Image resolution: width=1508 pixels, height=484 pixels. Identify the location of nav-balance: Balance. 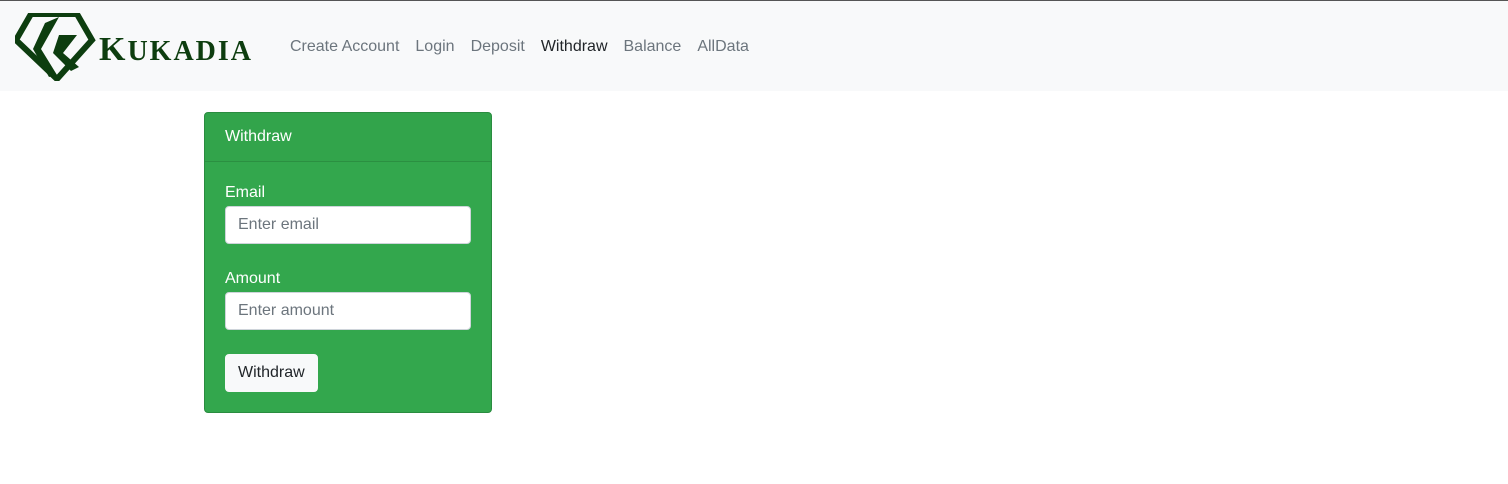
(653, 47).